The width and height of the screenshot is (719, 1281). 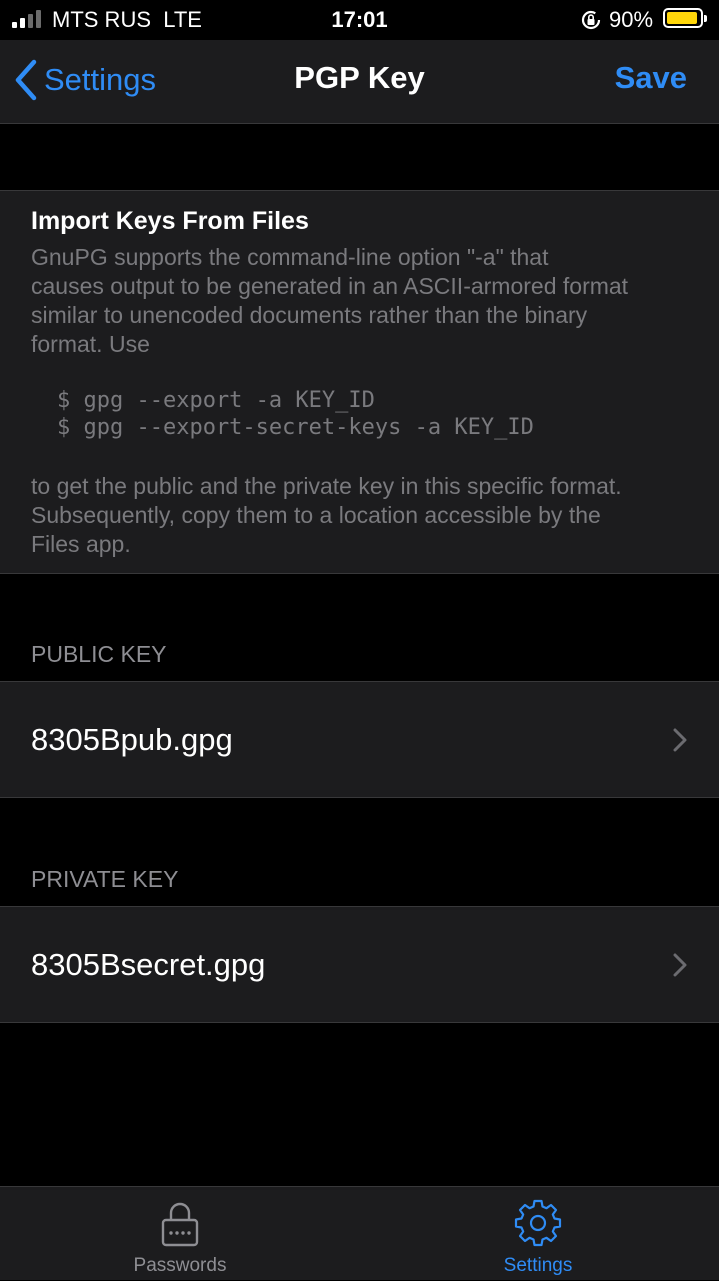 I want to click on back-button: Settings, so click(x=85, y=80).